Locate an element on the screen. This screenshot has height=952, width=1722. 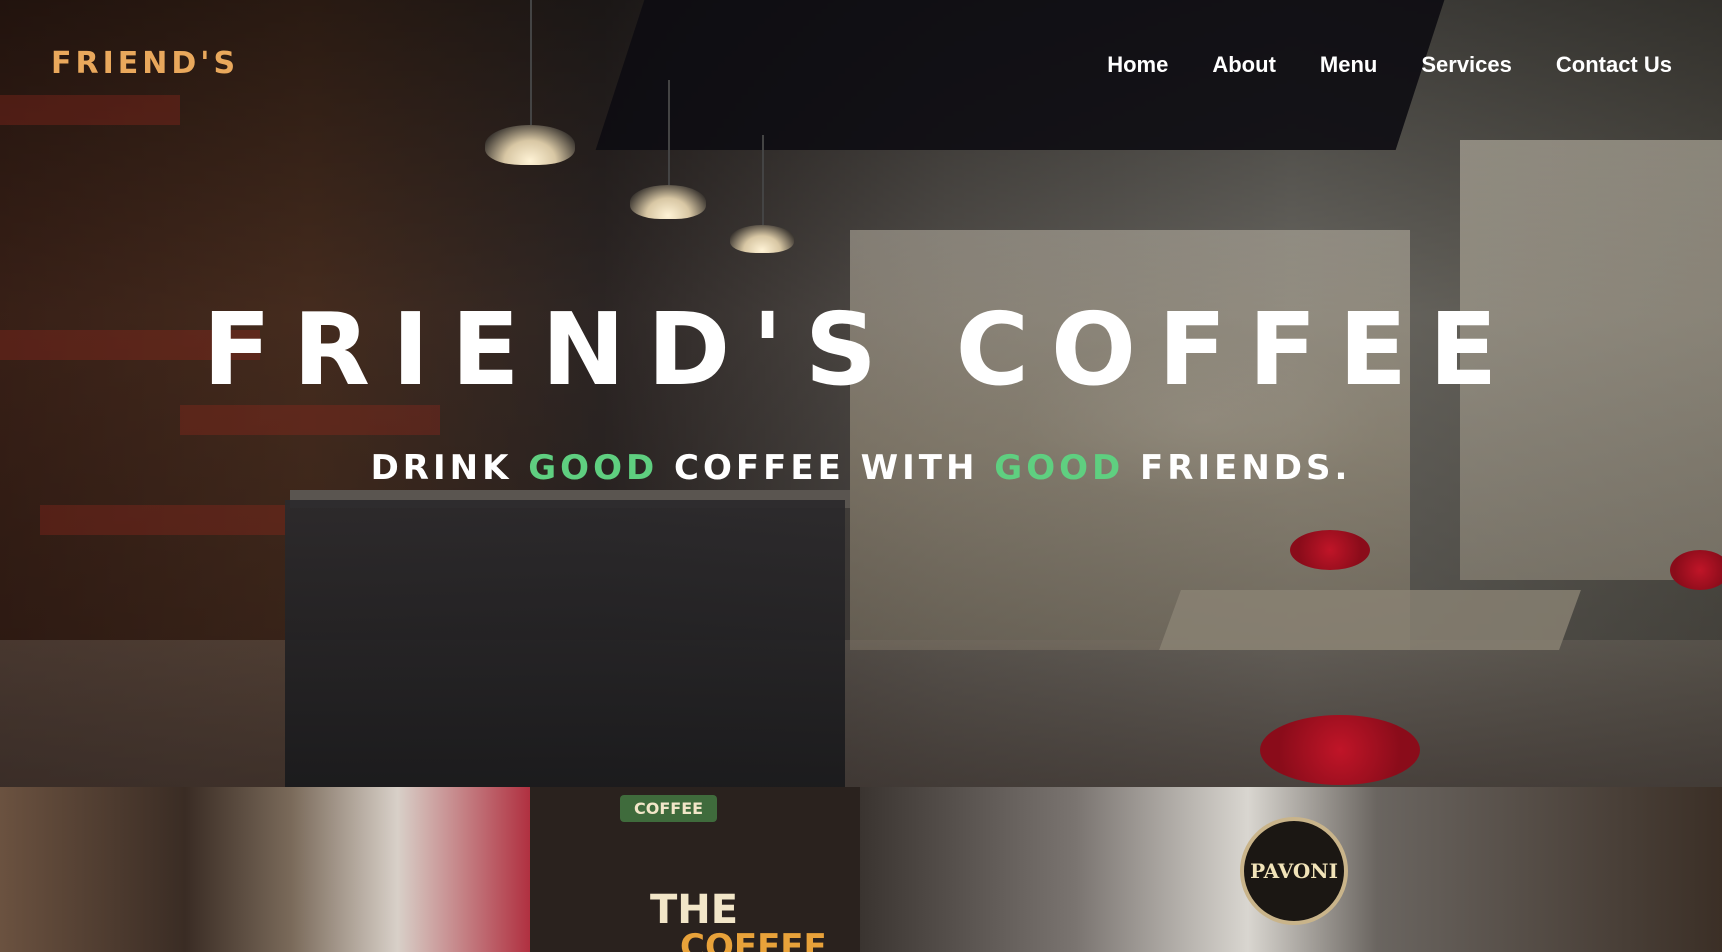
main-nav: Home About Menu Services Contact Us is located at coordinates (1389, 65).